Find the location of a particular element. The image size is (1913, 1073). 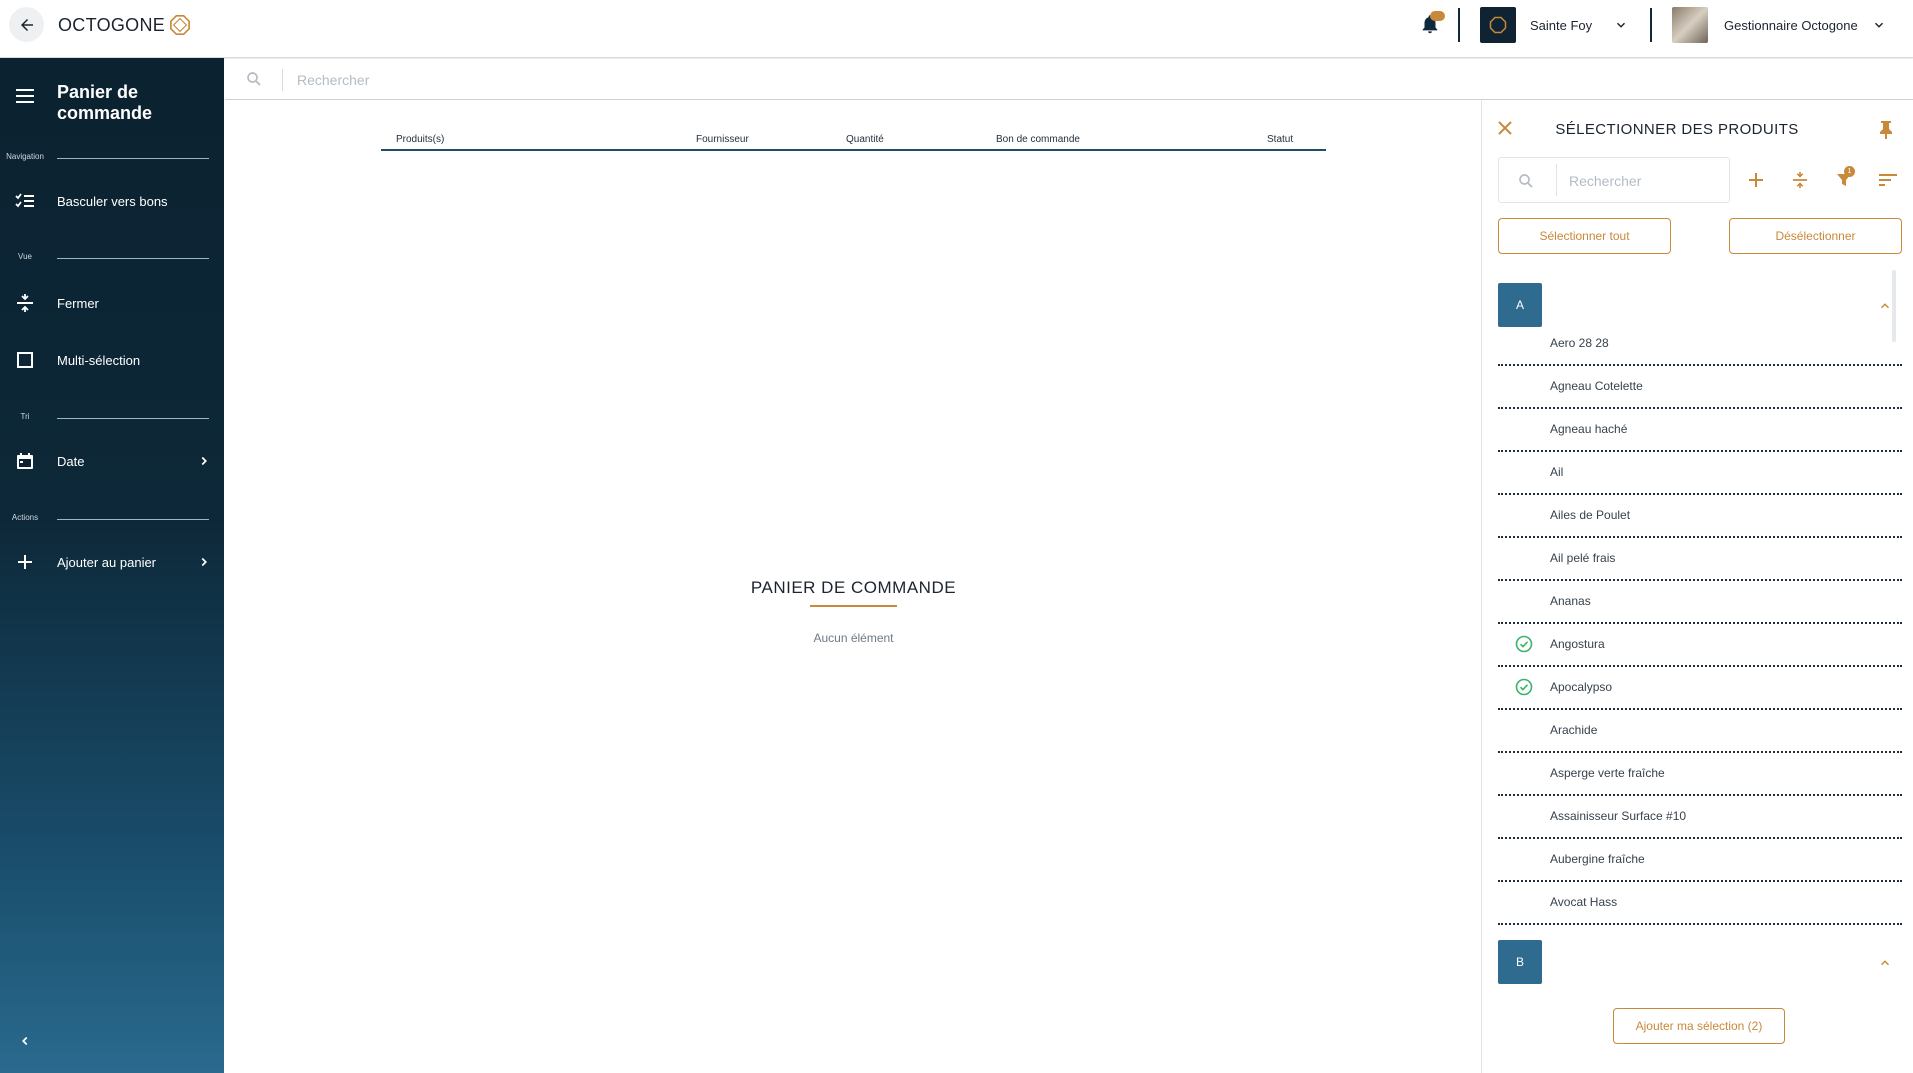

hamburger-icon is located at coordinates (25, 96).